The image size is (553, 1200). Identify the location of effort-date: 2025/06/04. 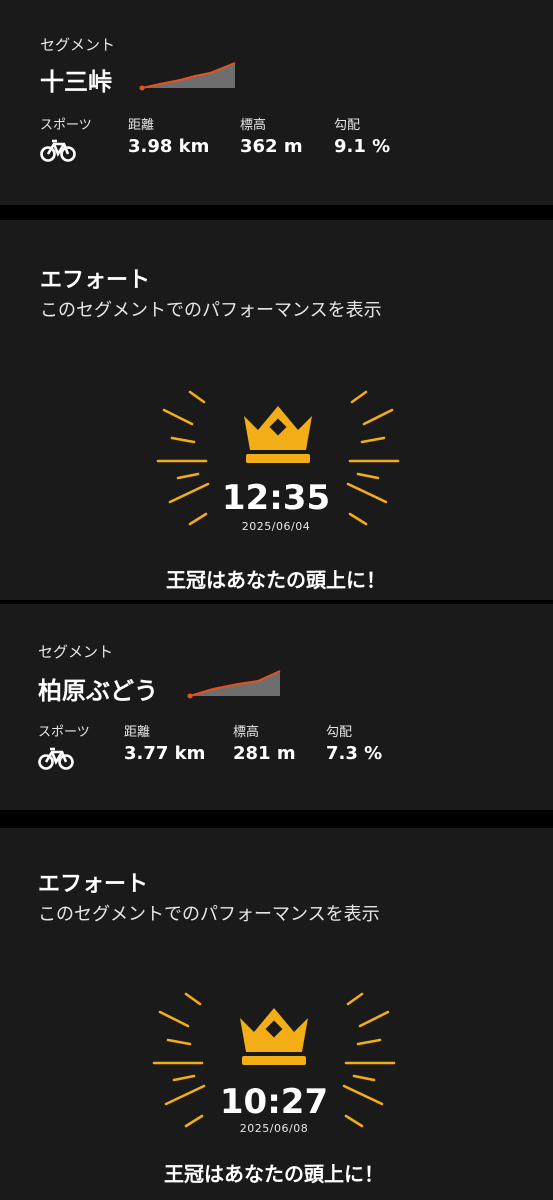
(276, 526).